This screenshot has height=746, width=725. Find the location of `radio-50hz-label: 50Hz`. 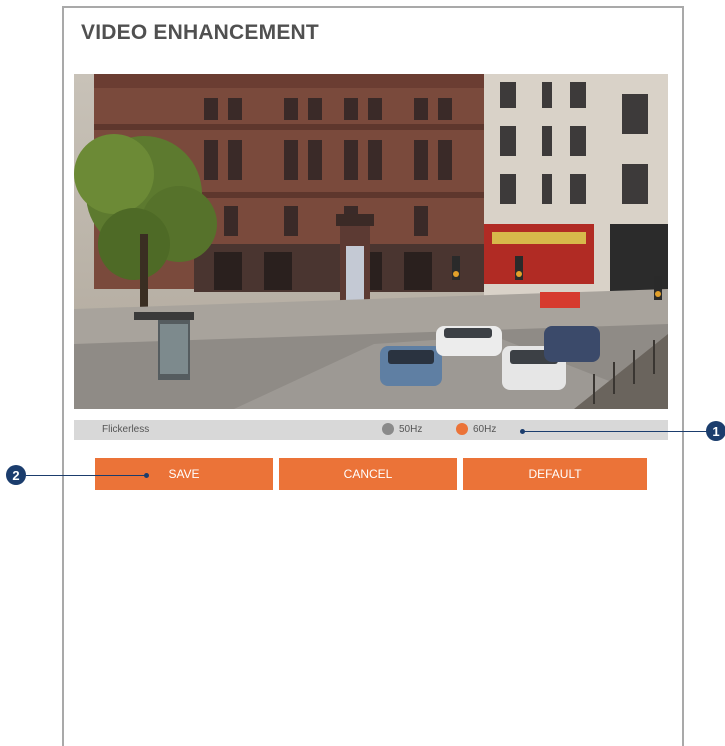

radio-50hz-label: 50Hz is located at coordinates (411, 429).